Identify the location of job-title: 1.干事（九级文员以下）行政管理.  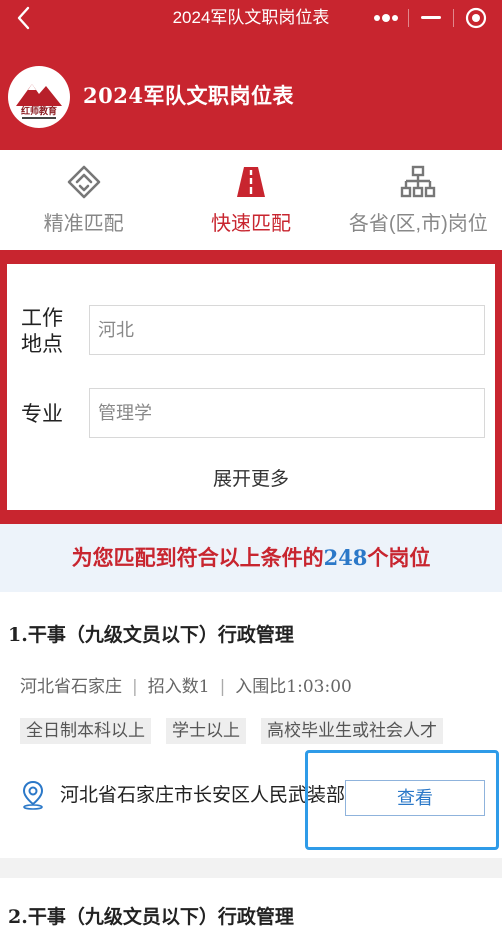
(151, 633).